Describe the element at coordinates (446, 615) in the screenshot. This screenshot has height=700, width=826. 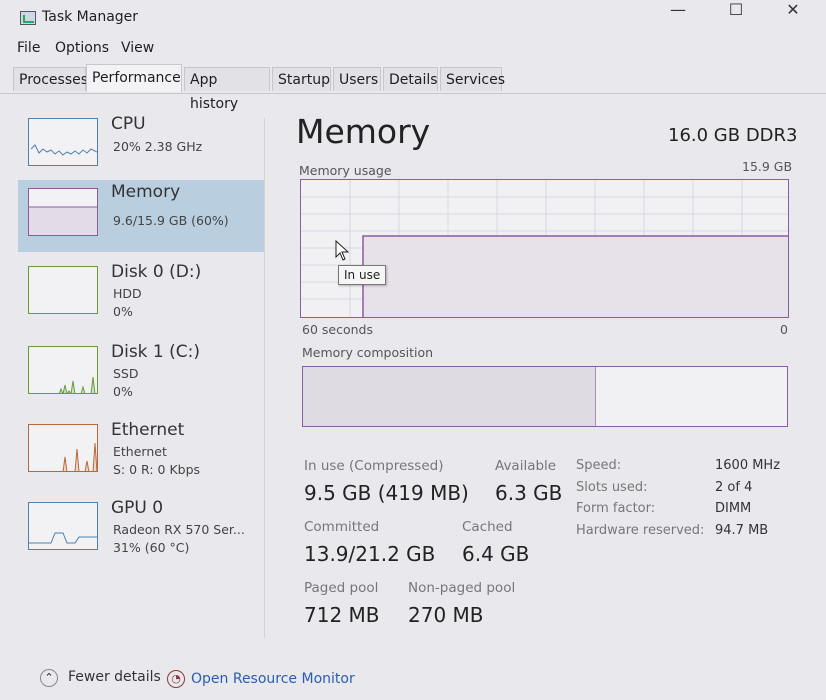
I see `non-paged-pool-value: 270 MB` at that location.